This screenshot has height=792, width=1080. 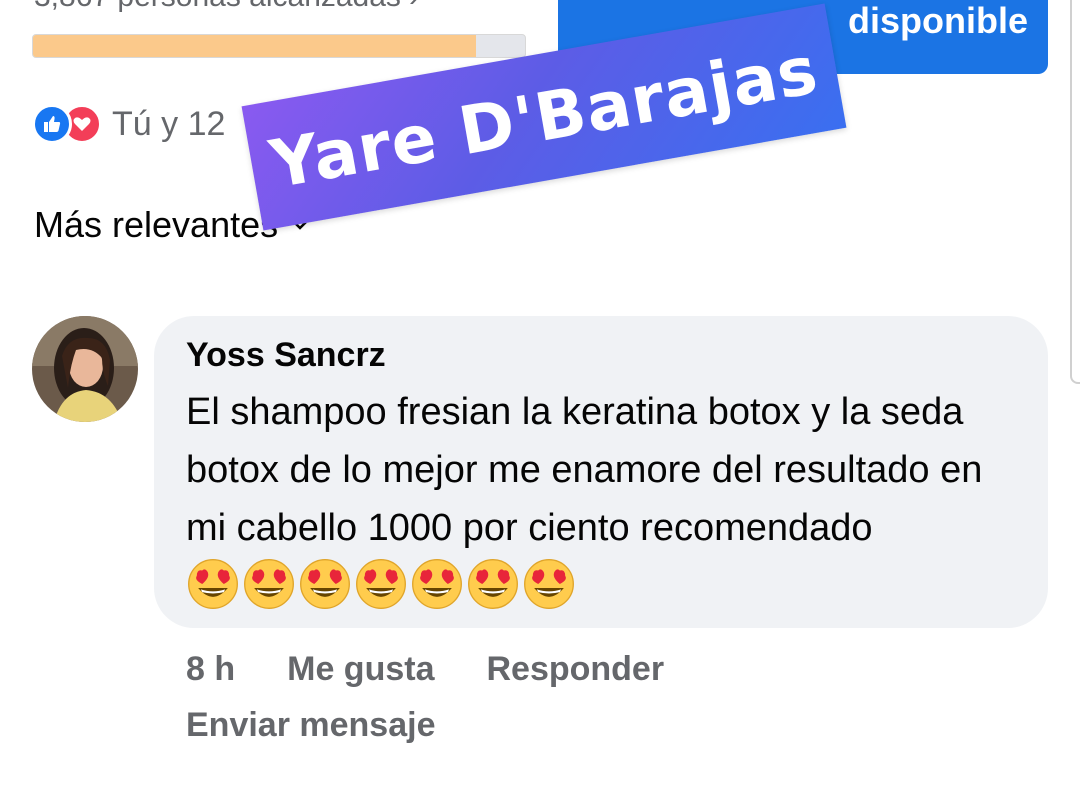 I want to click on send-message-button: Enviar mensaje, so click(x=310, y=725).